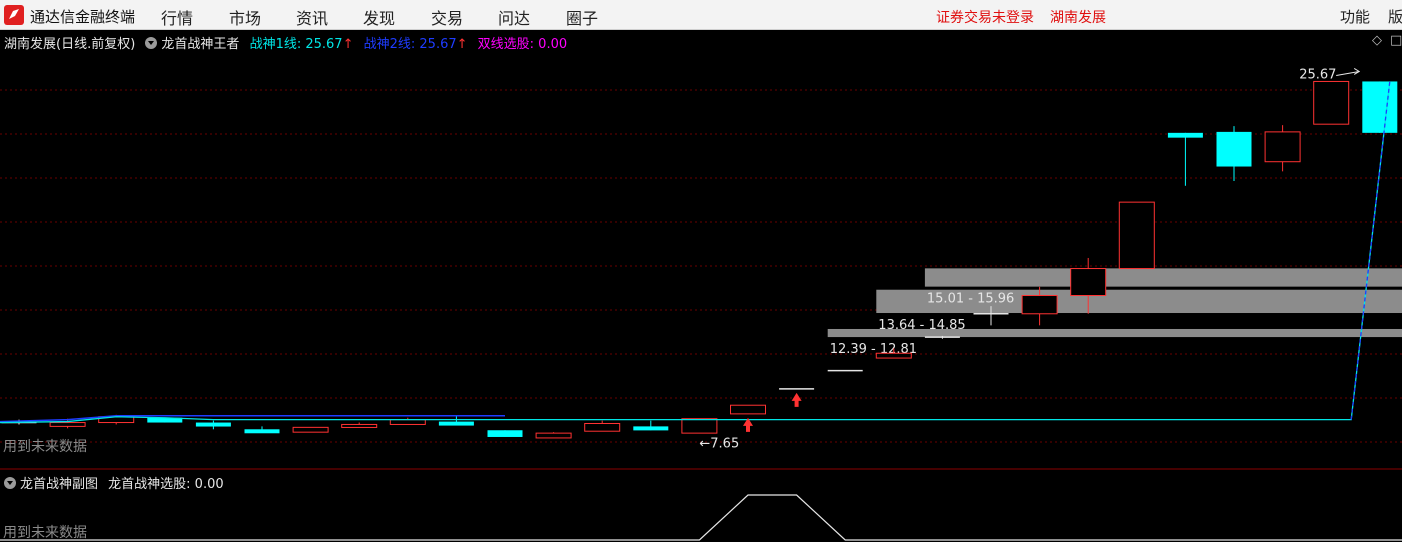  I want to click on sub-signal-series, so click(701, 517).